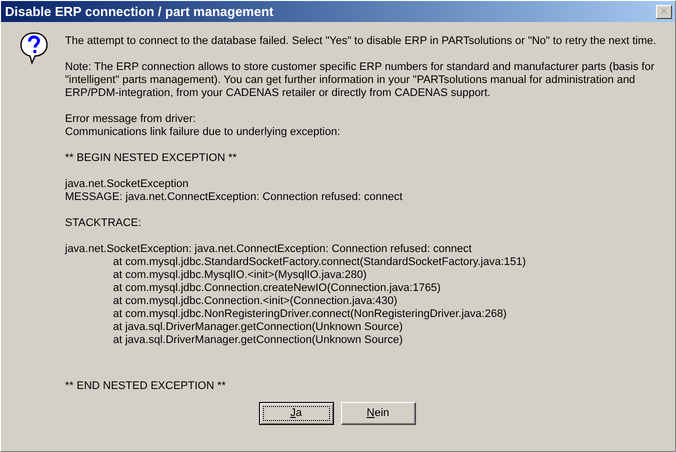  Describe the element at coordinates (203, 133) in the screenshot. I see `message-line: Communications link failure due to underlying exception:` at that location.